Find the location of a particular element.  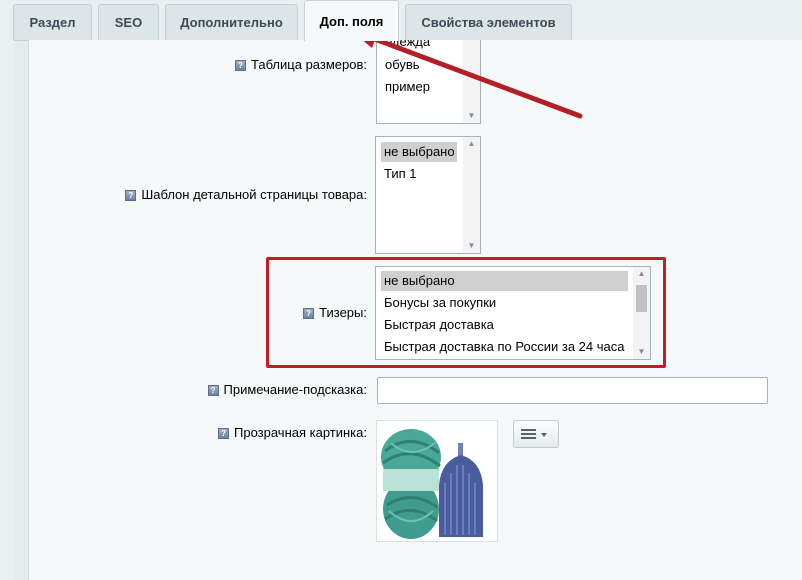

tab-extra-fields: Доп. поля is located at coordinates (351, 20).